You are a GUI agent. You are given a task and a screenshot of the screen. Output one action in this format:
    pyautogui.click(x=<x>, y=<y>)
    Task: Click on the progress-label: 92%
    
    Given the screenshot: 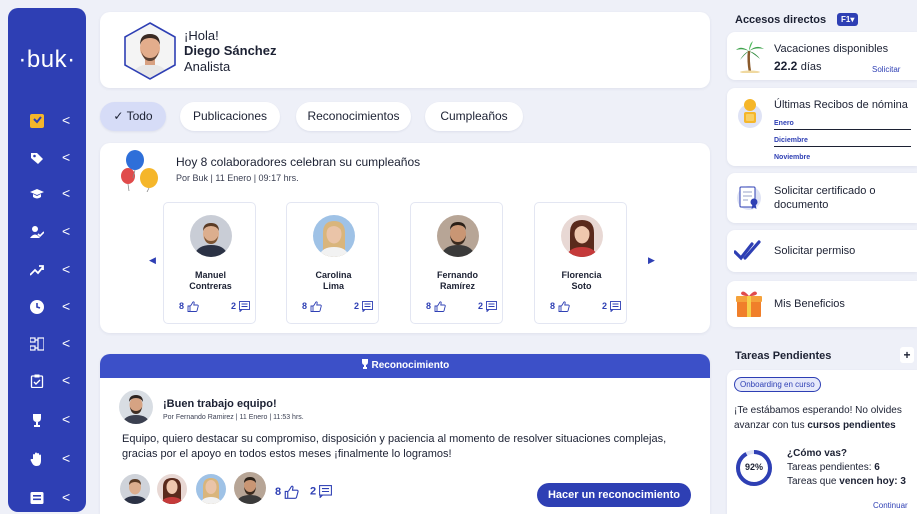 What is the action you would take?
    pyautogui.click(x=753, y=467)
    